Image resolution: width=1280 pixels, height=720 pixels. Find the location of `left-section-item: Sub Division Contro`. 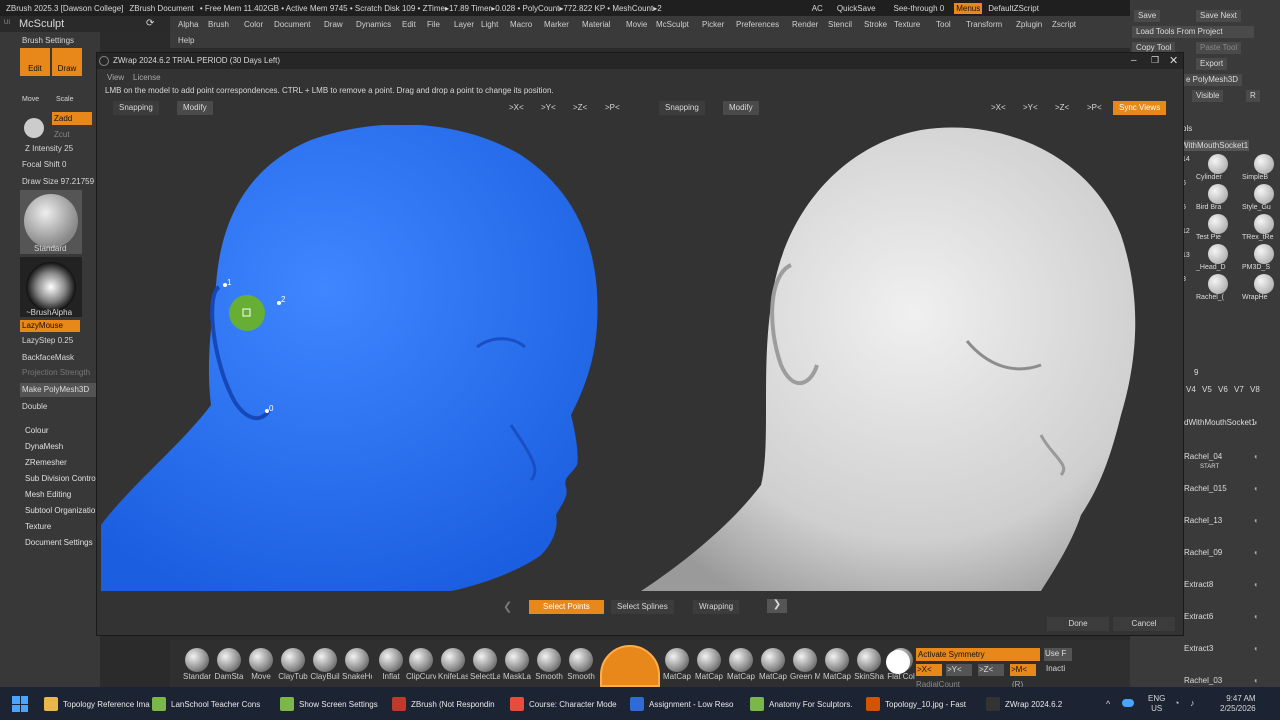

left-section-item: Sub Division Contro is located at coordinates (60, 478).